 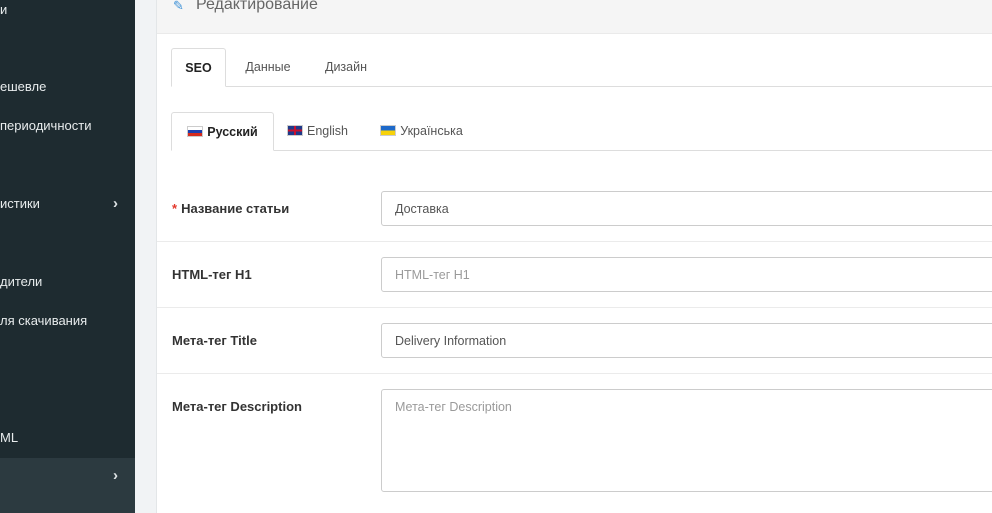 I want to click on sidebar-item-1: и, so click(x=67, y=12).